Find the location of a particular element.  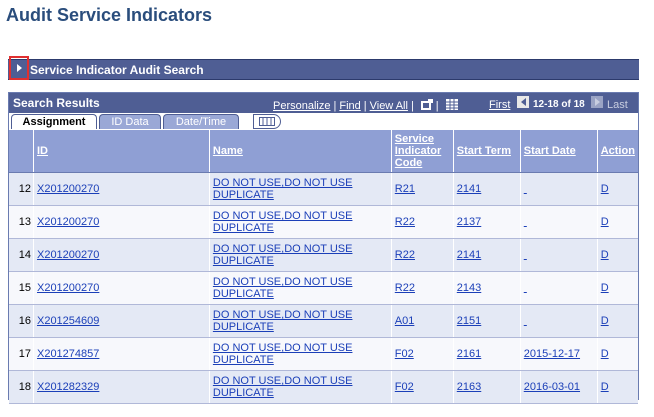

start-term-header: Start Term is located at coordinates (487, 151).